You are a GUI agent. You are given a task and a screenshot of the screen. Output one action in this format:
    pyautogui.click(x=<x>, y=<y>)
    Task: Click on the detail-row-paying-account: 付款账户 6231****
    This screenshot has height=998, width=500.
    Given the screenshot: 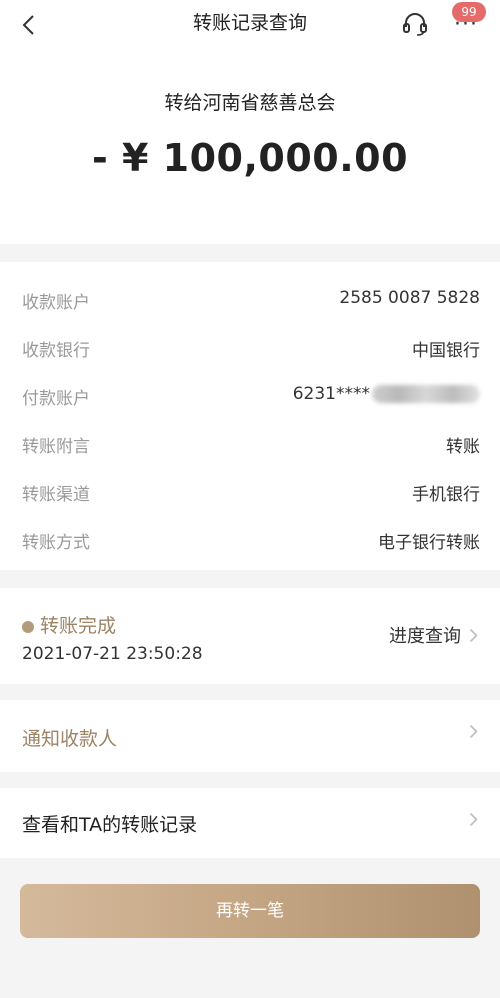 What is the action you would take?
    pyautogui.click(x=250, y=396)
    